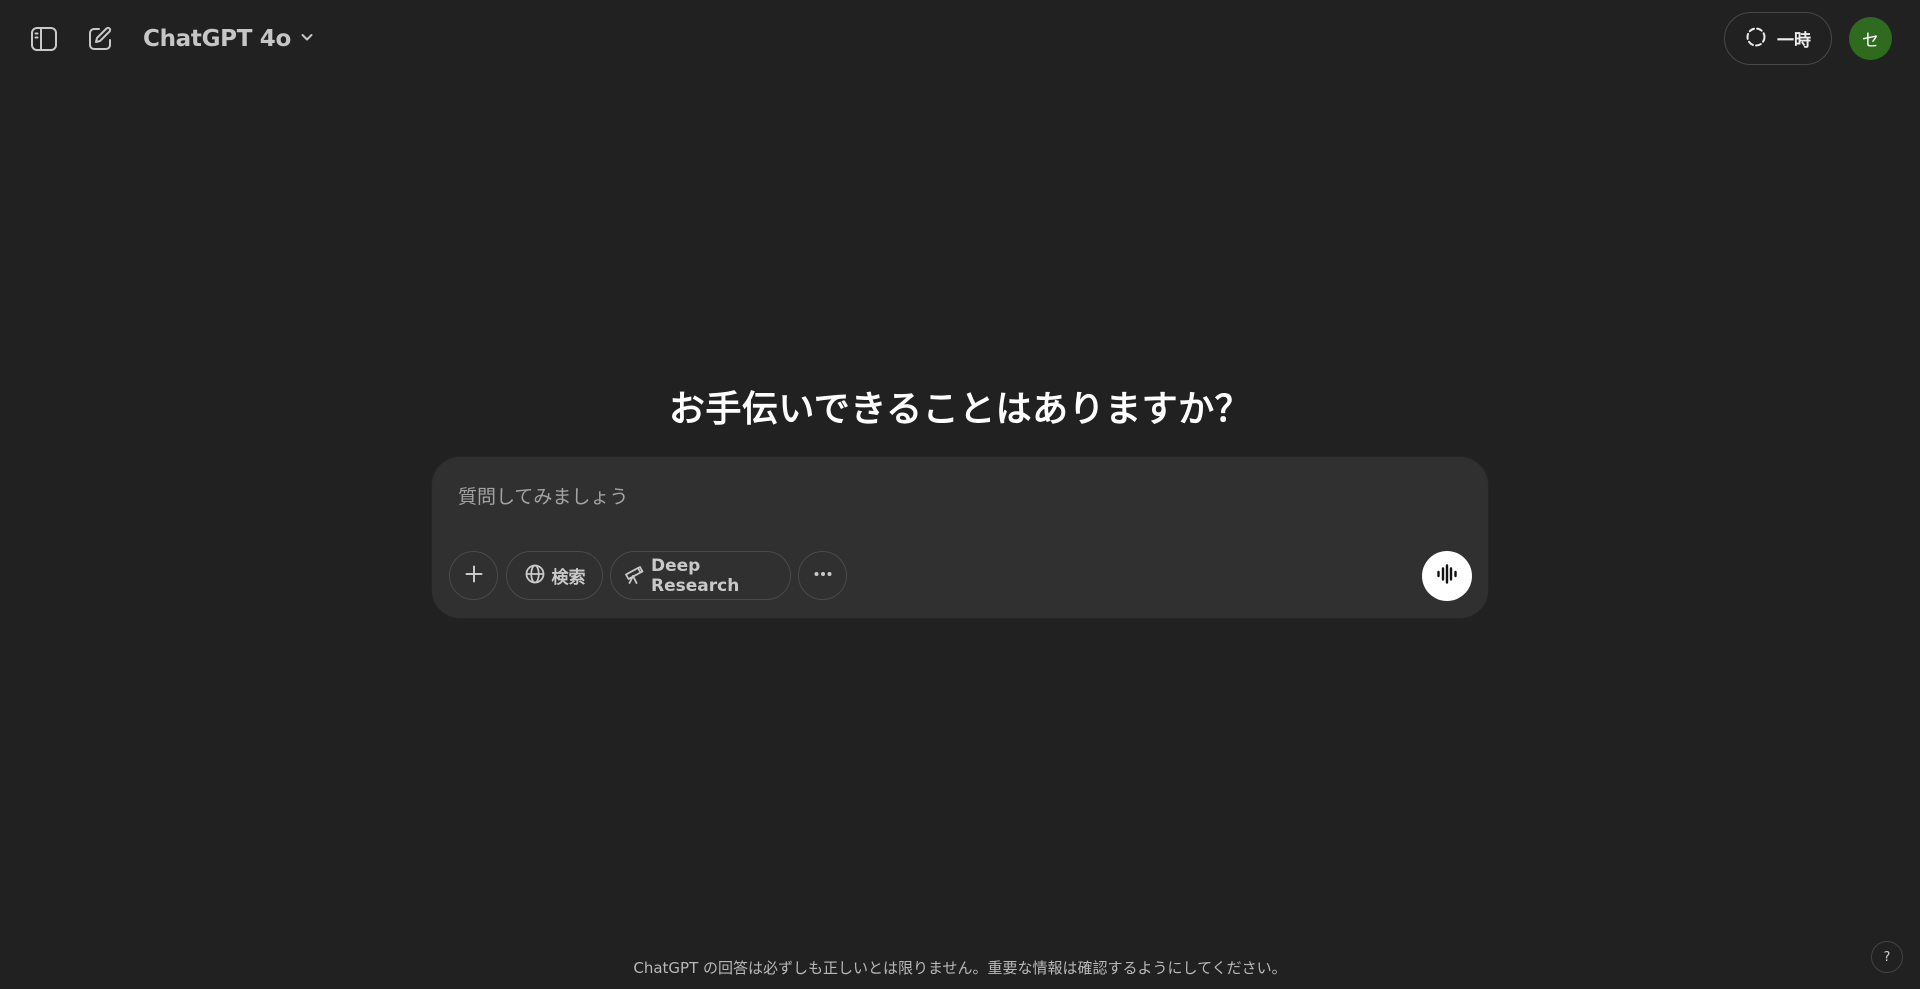 This screenshot has width=1920, height=989. I want to click on voice-mode-button, so click(1447, 576).